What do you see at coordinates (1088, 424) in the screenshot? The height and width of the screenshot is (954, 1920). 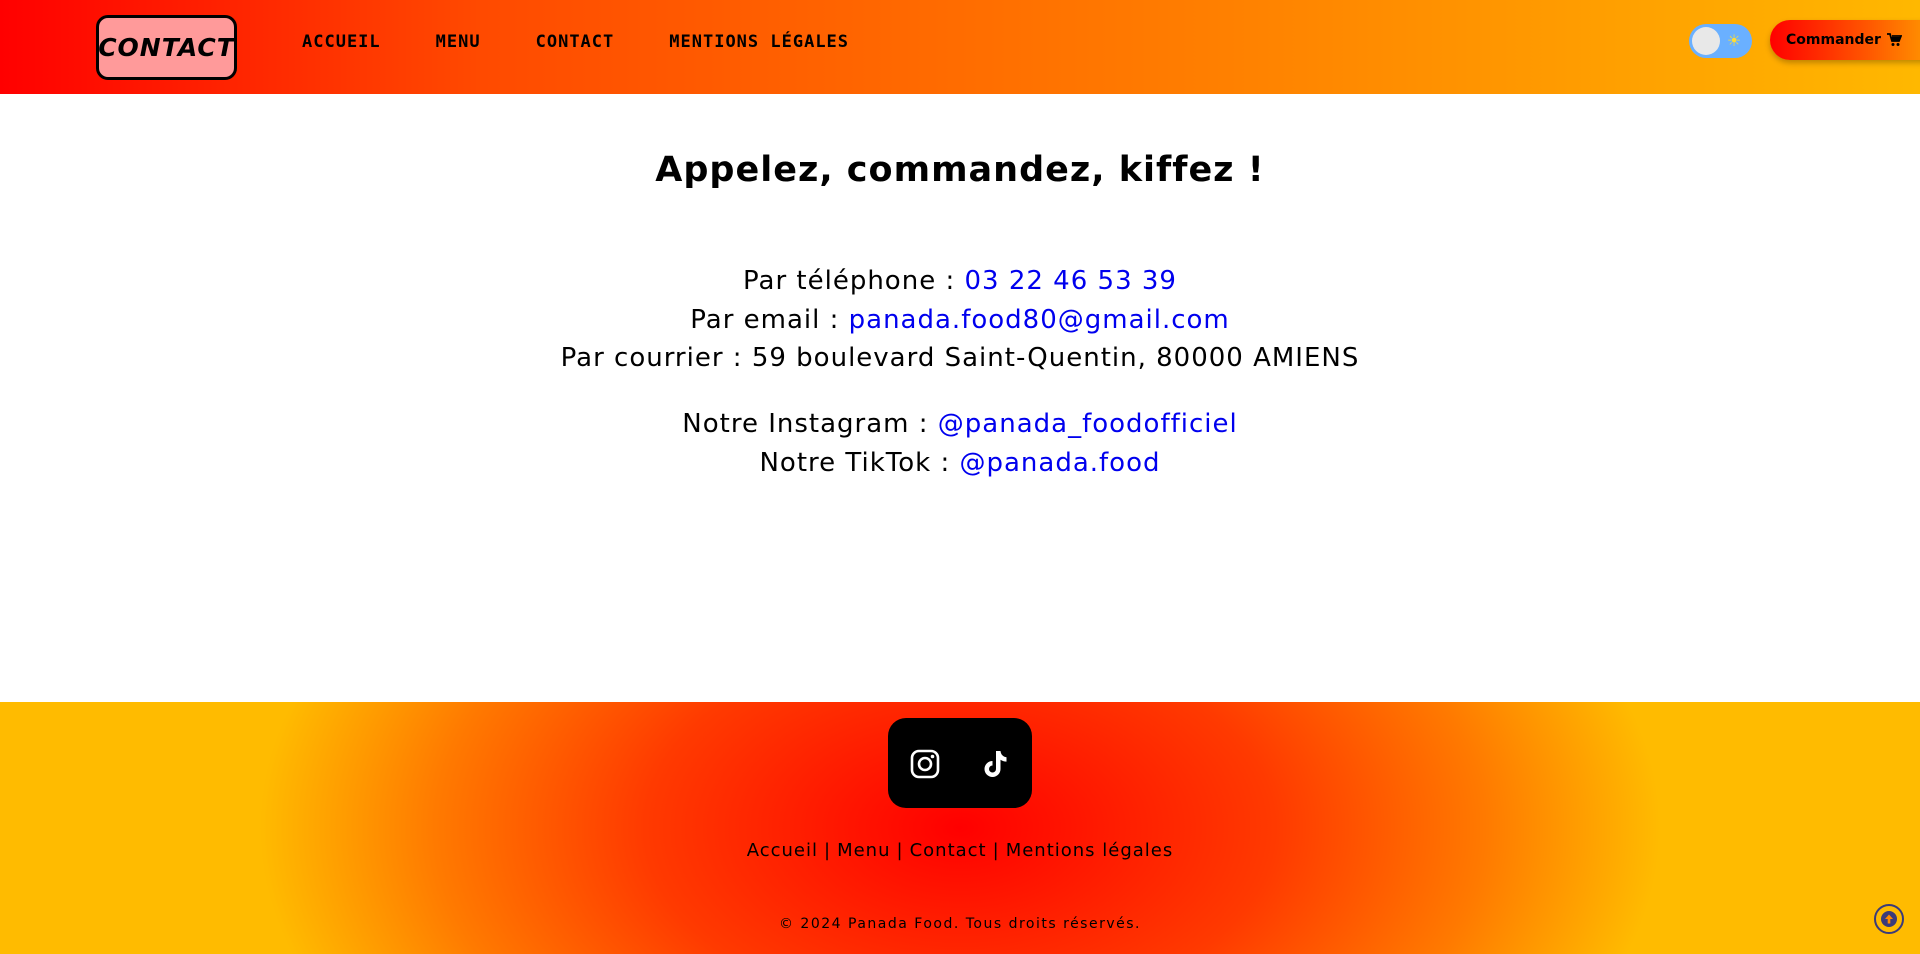 I see `instagram-link: @panada_foodofficiel` at bounding box center [1088, 424].